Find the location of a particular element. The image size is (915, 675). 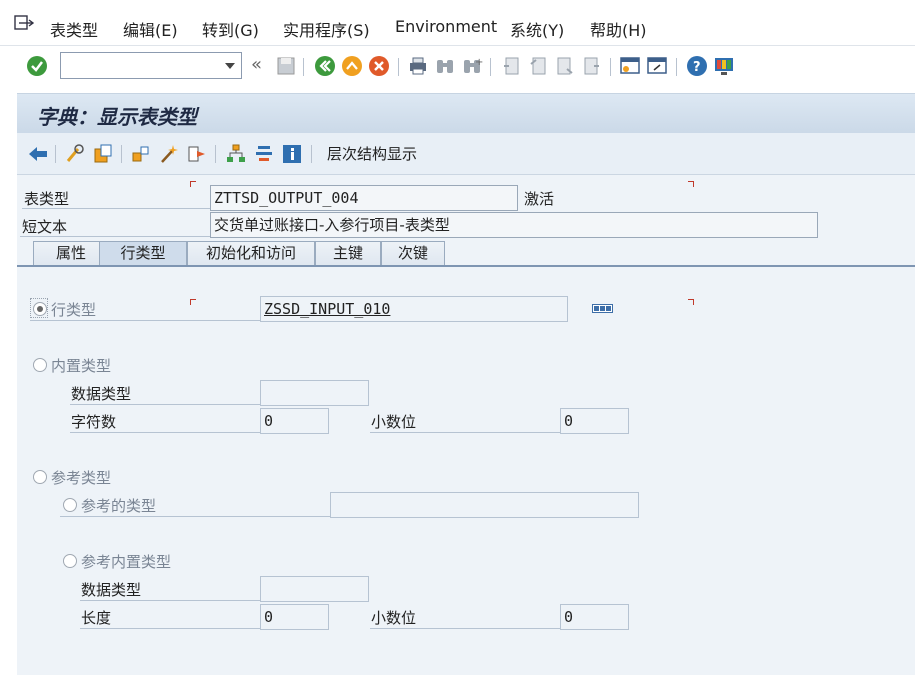

command-field is located at coordinates (151, 65).